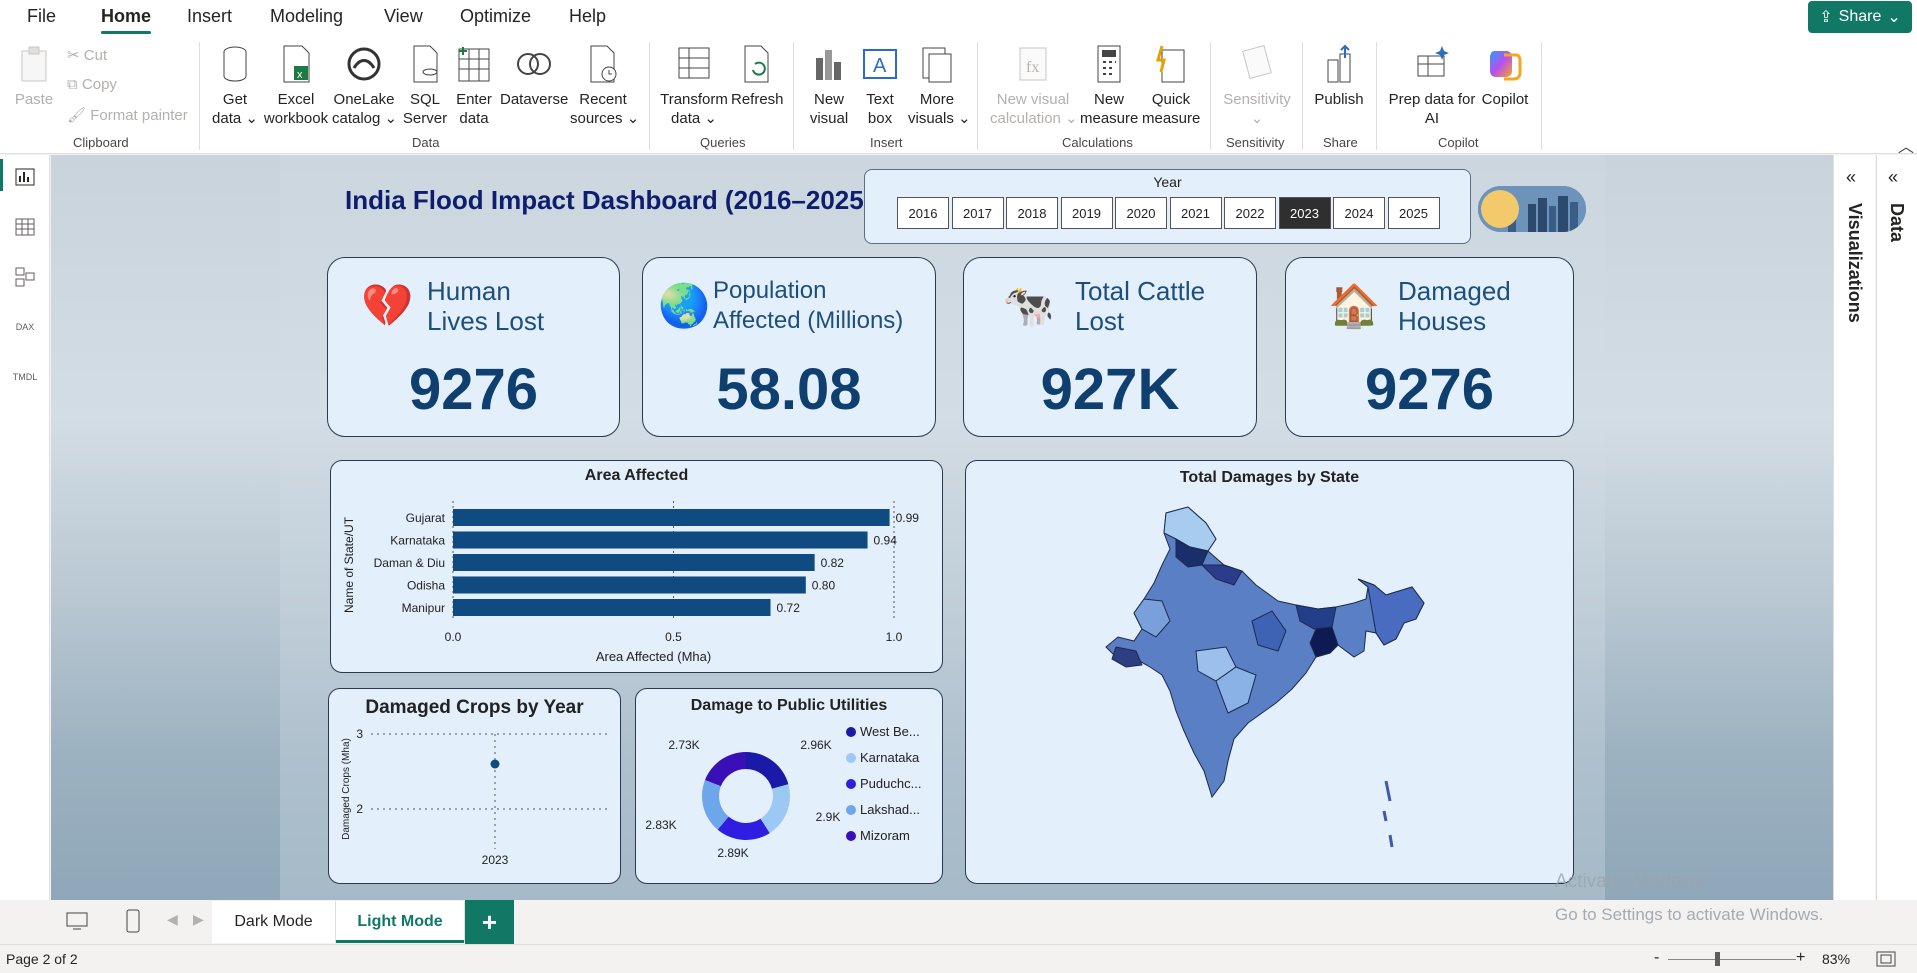  I want to click on year-button-2018: 2018, so click(1032, 213).